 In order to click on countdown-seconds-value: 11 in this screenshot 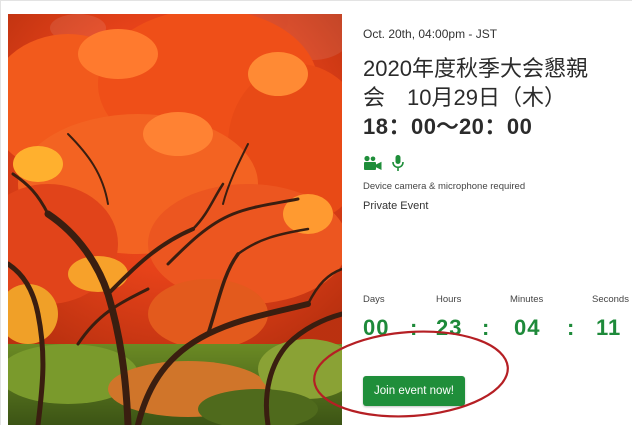, I will do `click(609, 327)`.